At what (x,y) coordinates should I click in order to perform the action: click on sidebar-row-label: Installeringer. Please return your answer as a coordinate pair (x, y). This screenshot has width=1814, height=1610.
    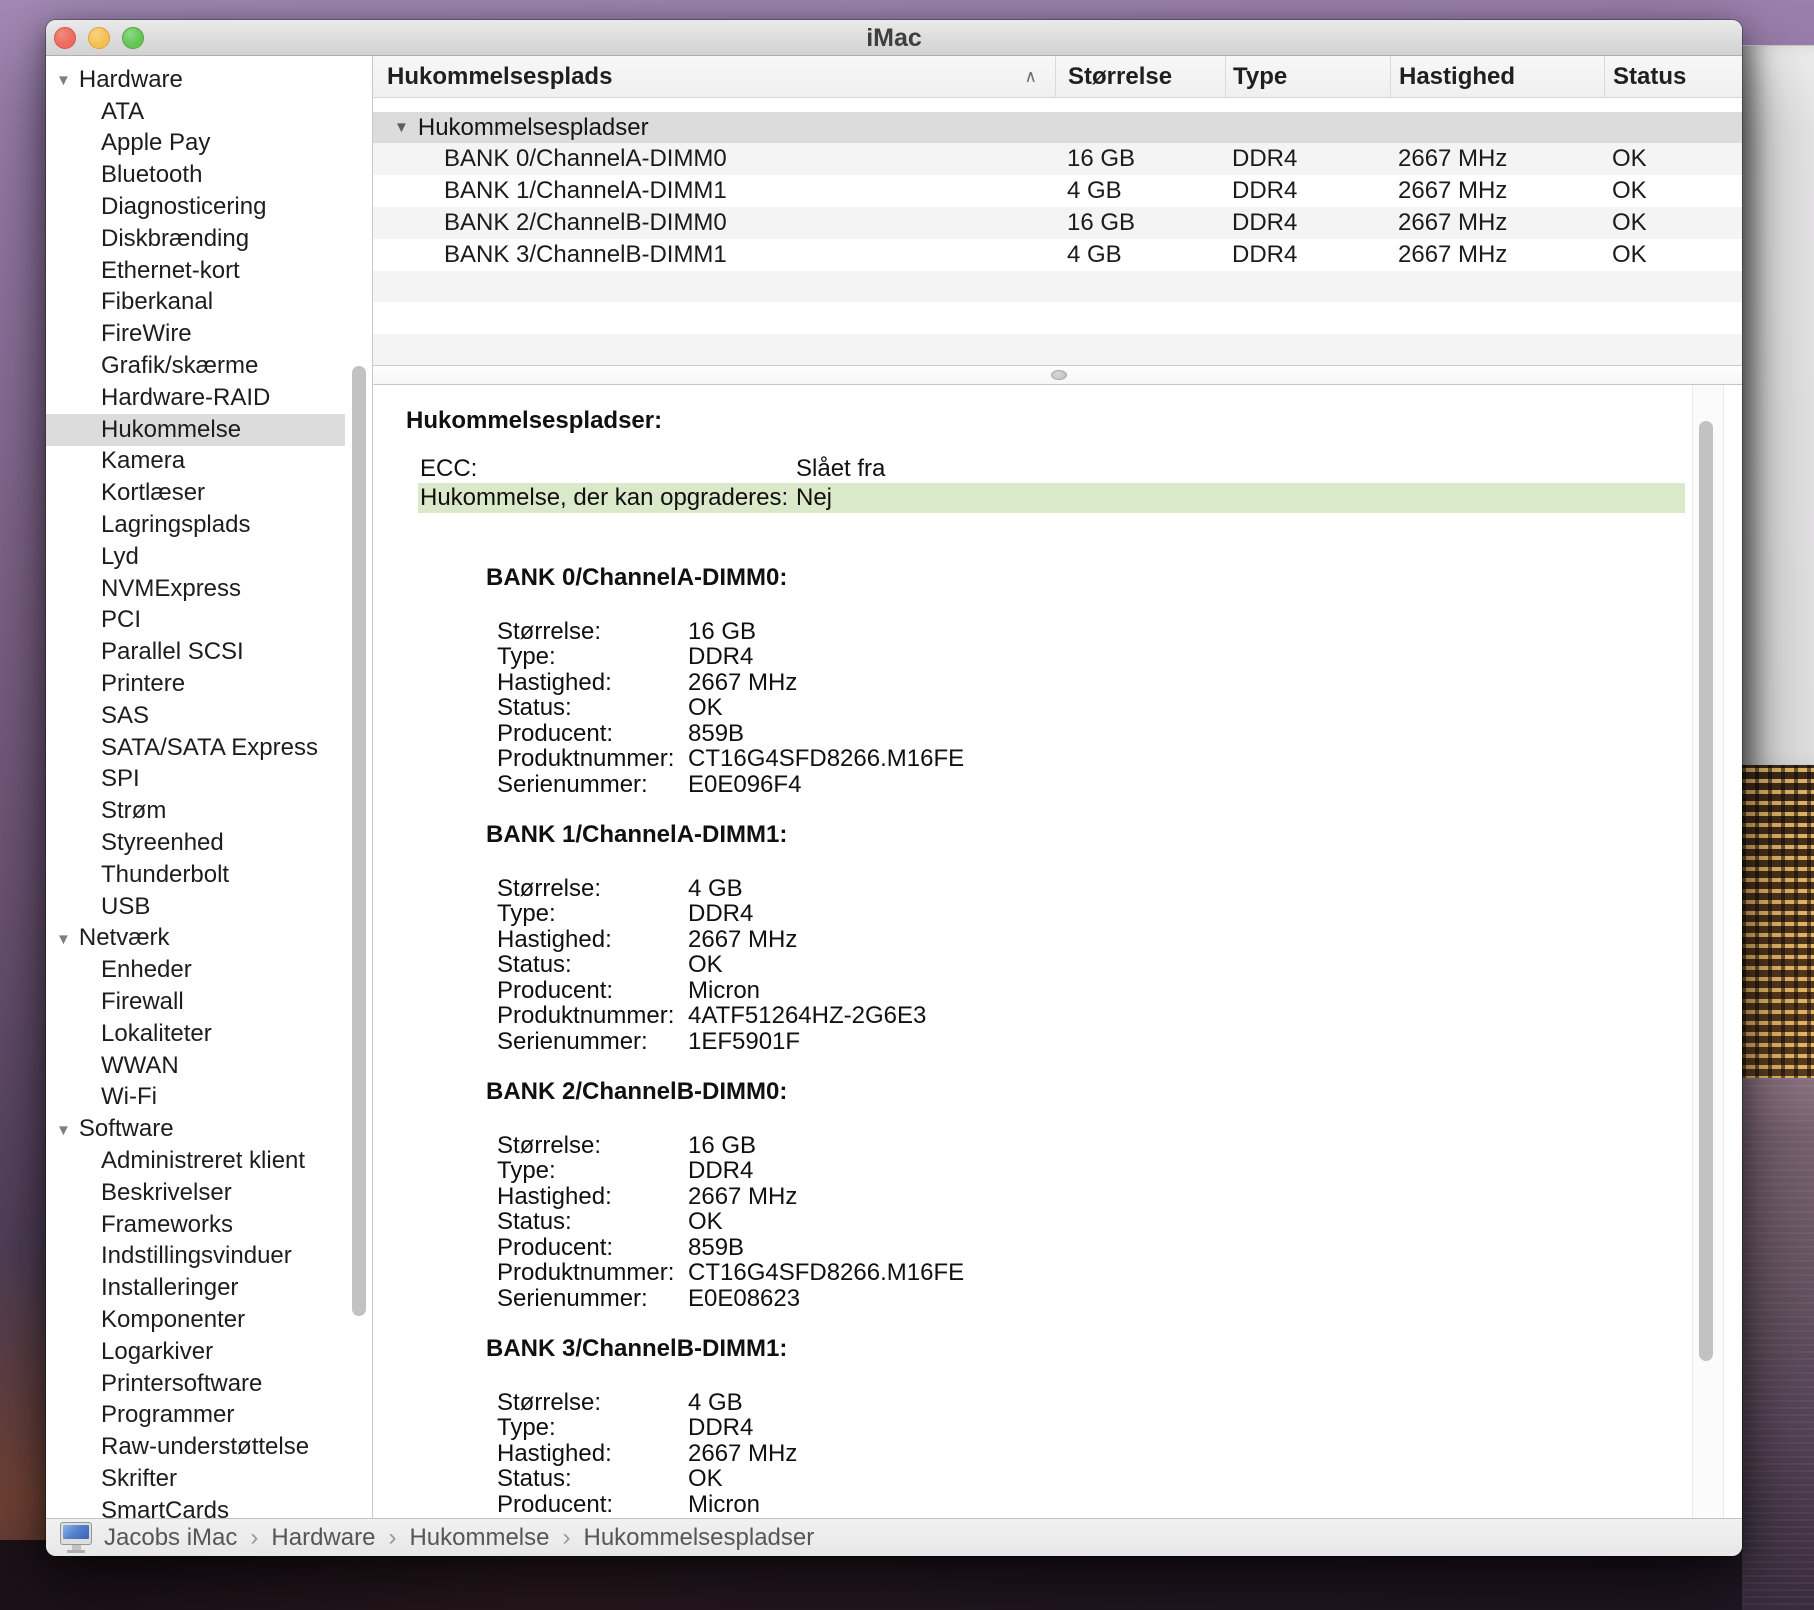
    Looking at the image, I should click on (170, 1288).